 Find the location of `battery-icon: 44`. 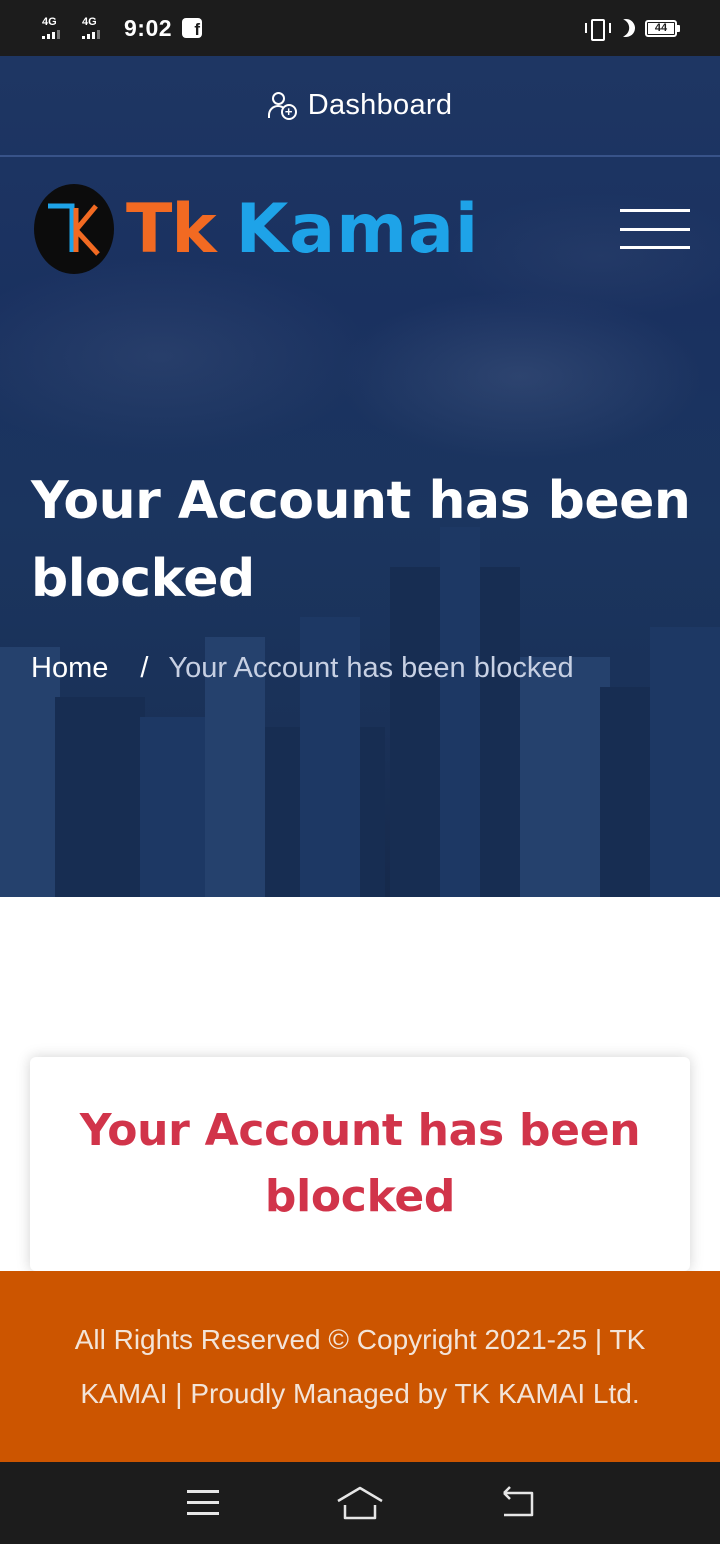

battery-icon: 44 is located at coordinates (662, 28).